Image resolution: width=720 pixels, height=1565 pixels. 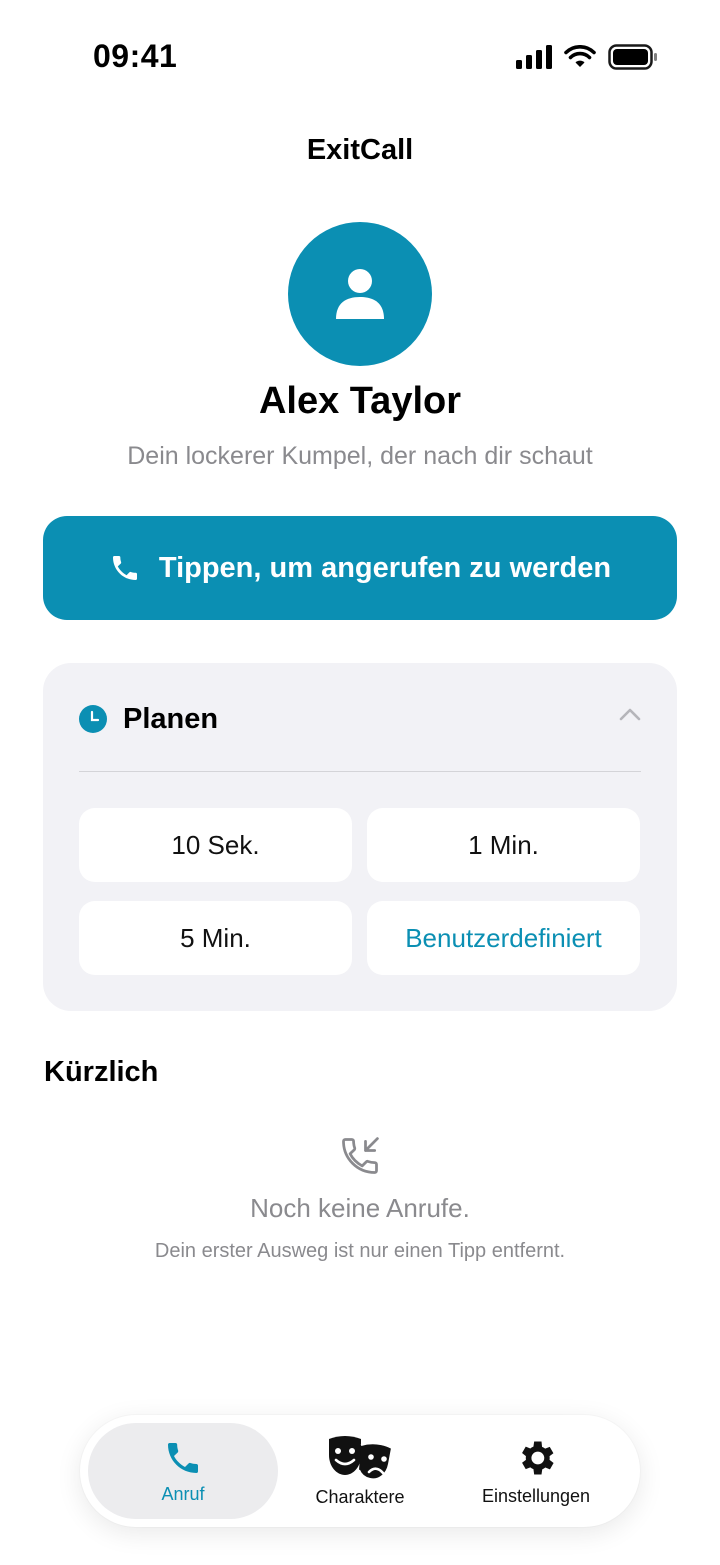 What do you see at coordinates (93, 719) in the screenshot?
I see `clock-icon` at bounding box center [93, 719].